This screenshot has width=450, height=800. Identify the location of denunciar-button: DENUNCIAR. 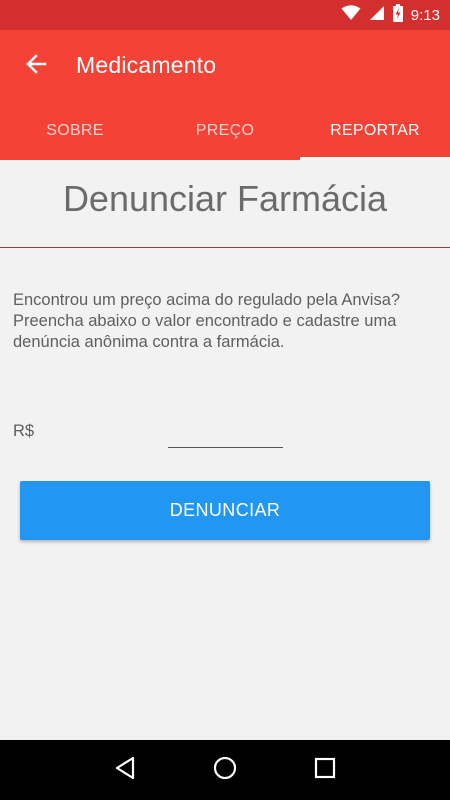
(225, 510).